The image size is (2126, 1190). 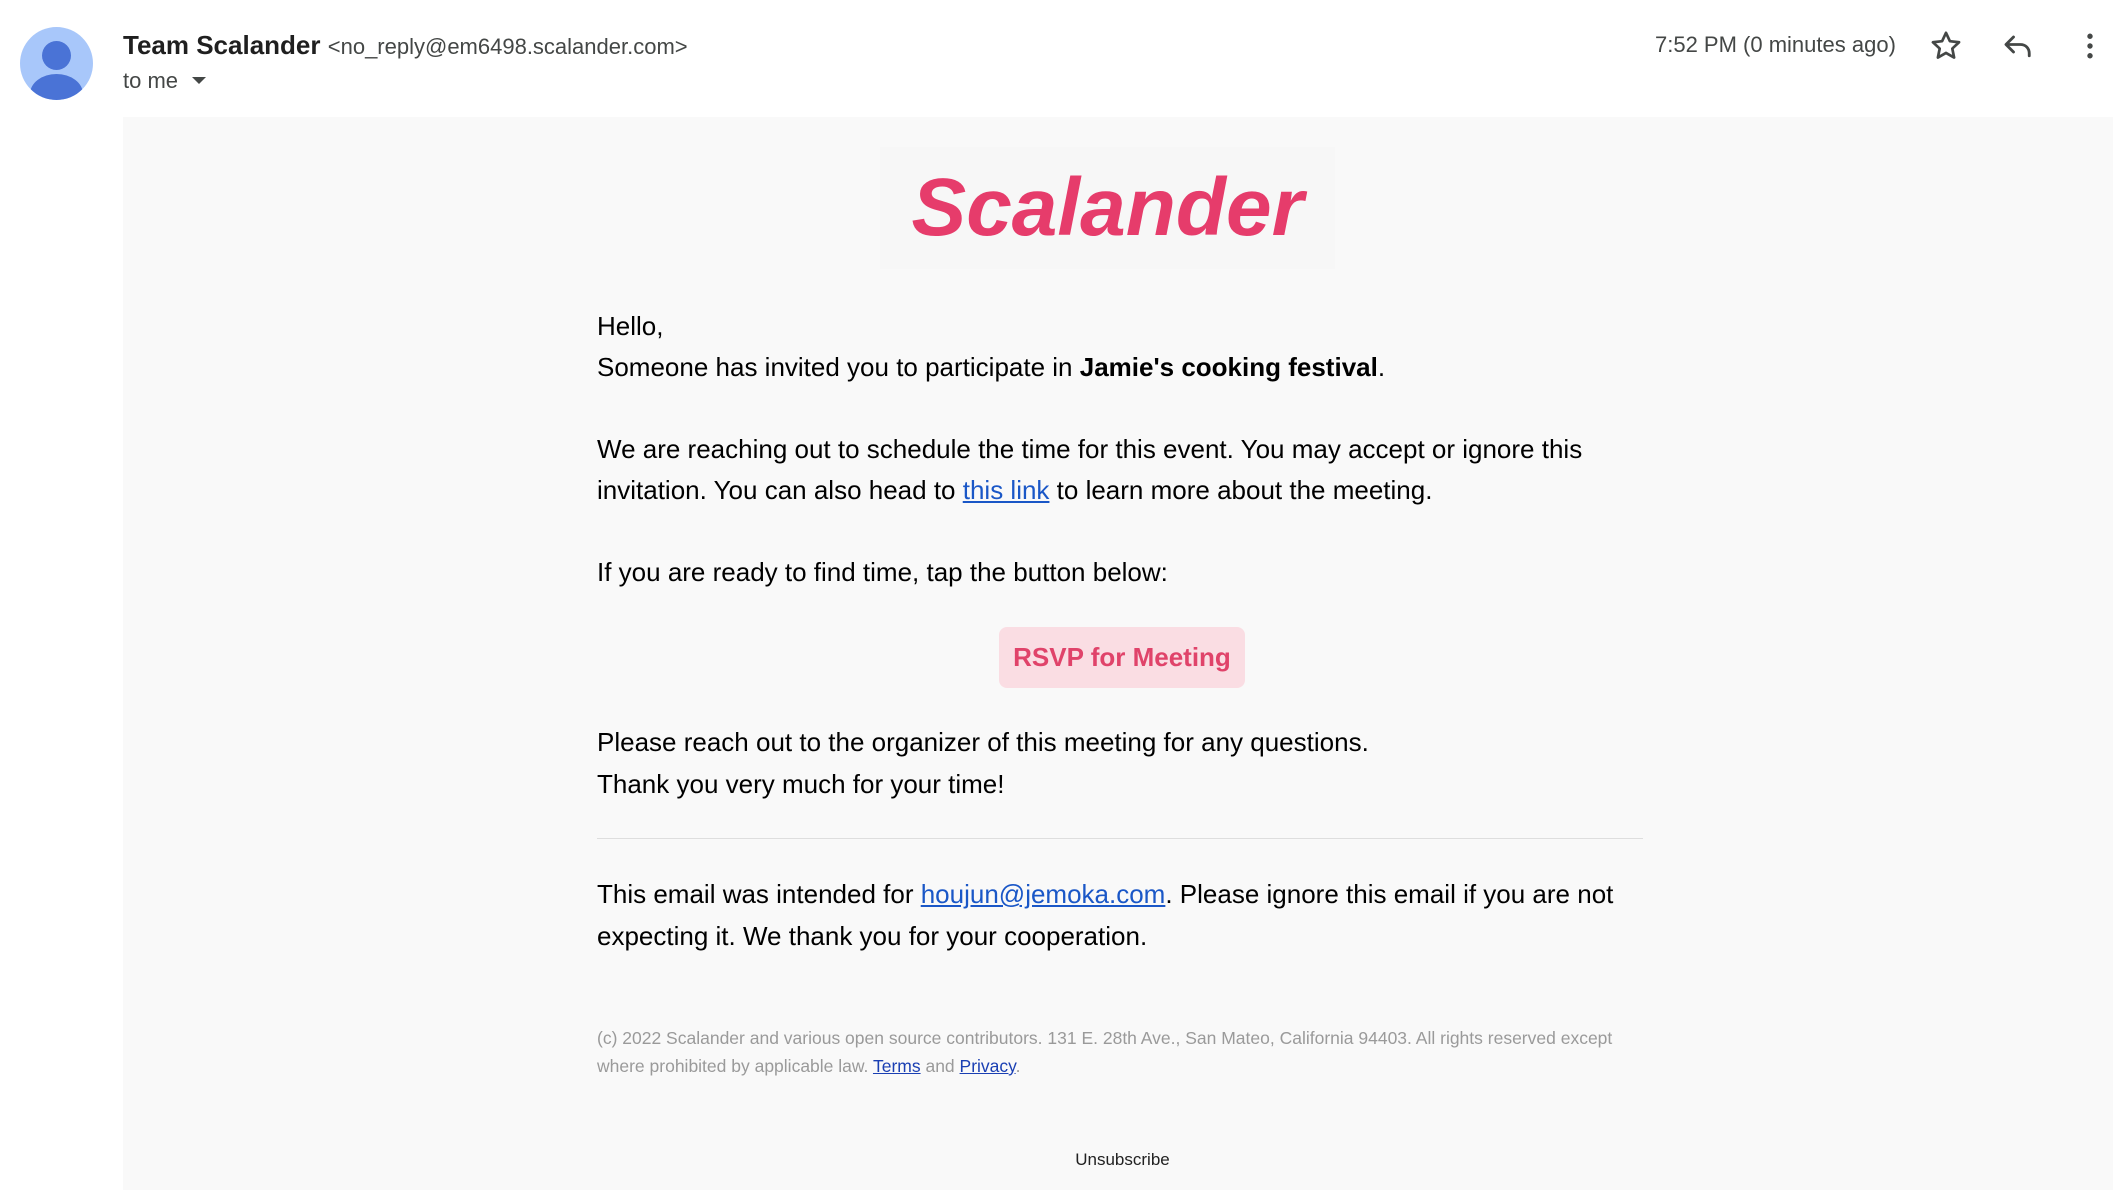 What do you see at coordinates (801, 784) in the screenshot?
I see `thanks-text: Thank you very much for your time!` at bounding box center [801, 784].